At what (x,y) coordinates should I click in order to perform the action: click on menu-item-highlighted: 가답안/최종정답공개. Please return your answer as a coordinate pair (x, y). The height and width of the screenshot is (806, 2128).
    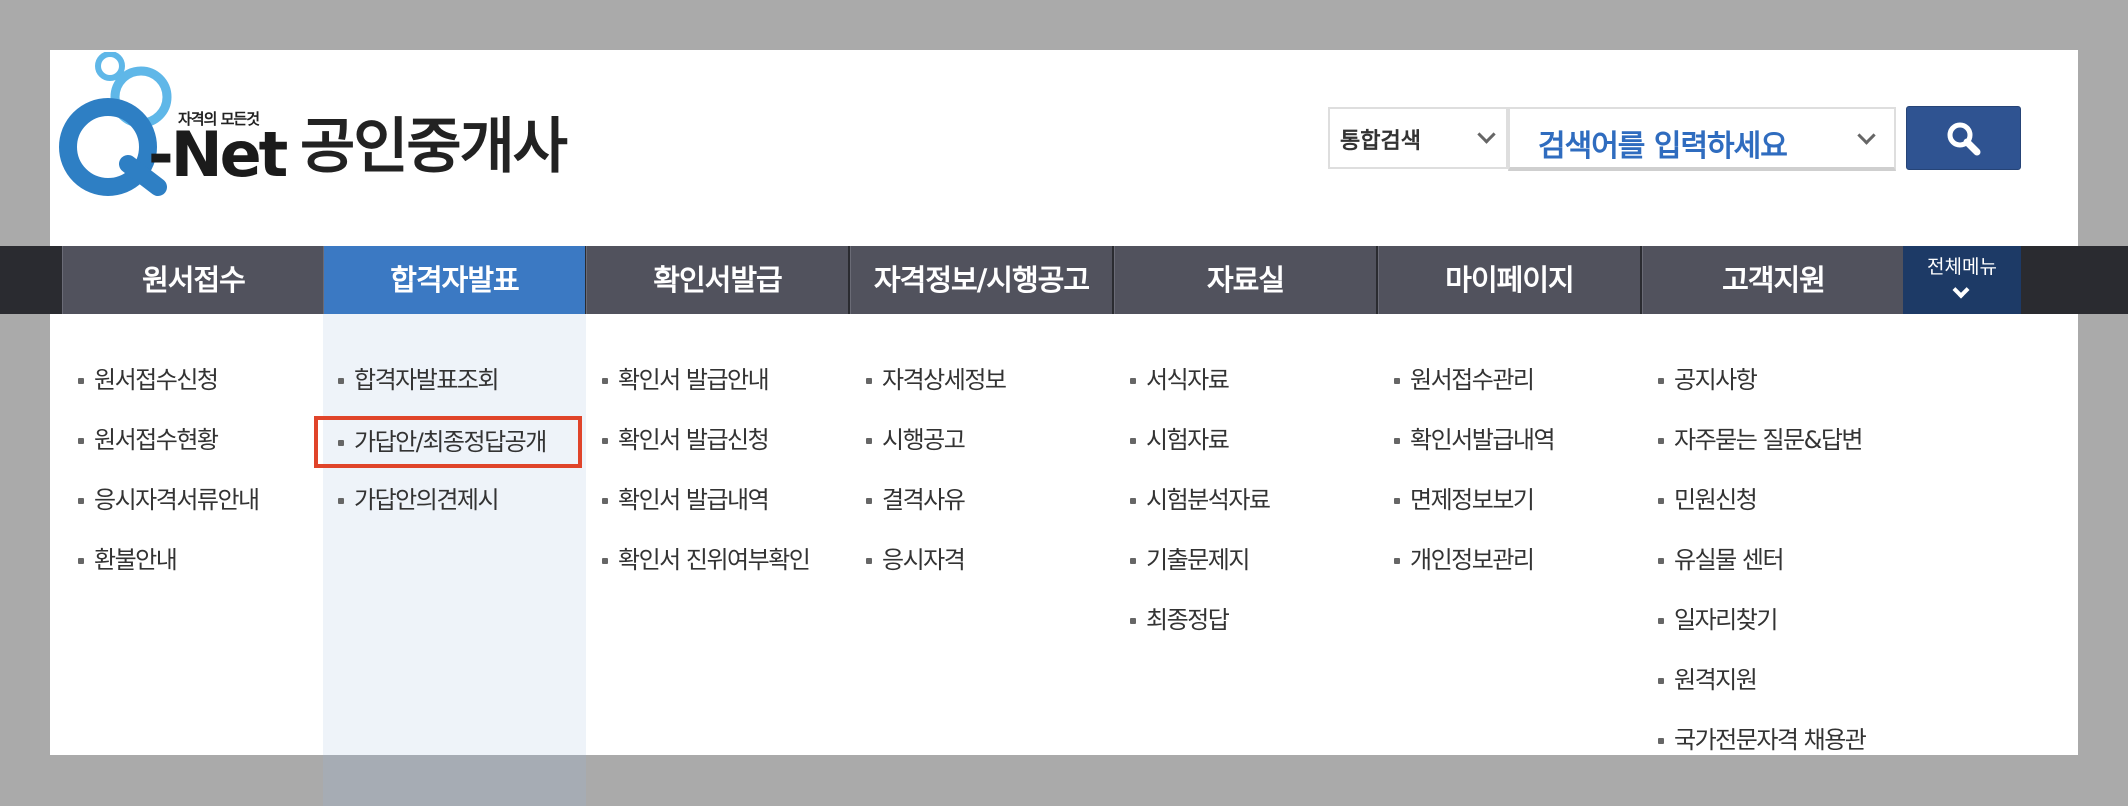
    Looking at the image, I should click on (448, 442).